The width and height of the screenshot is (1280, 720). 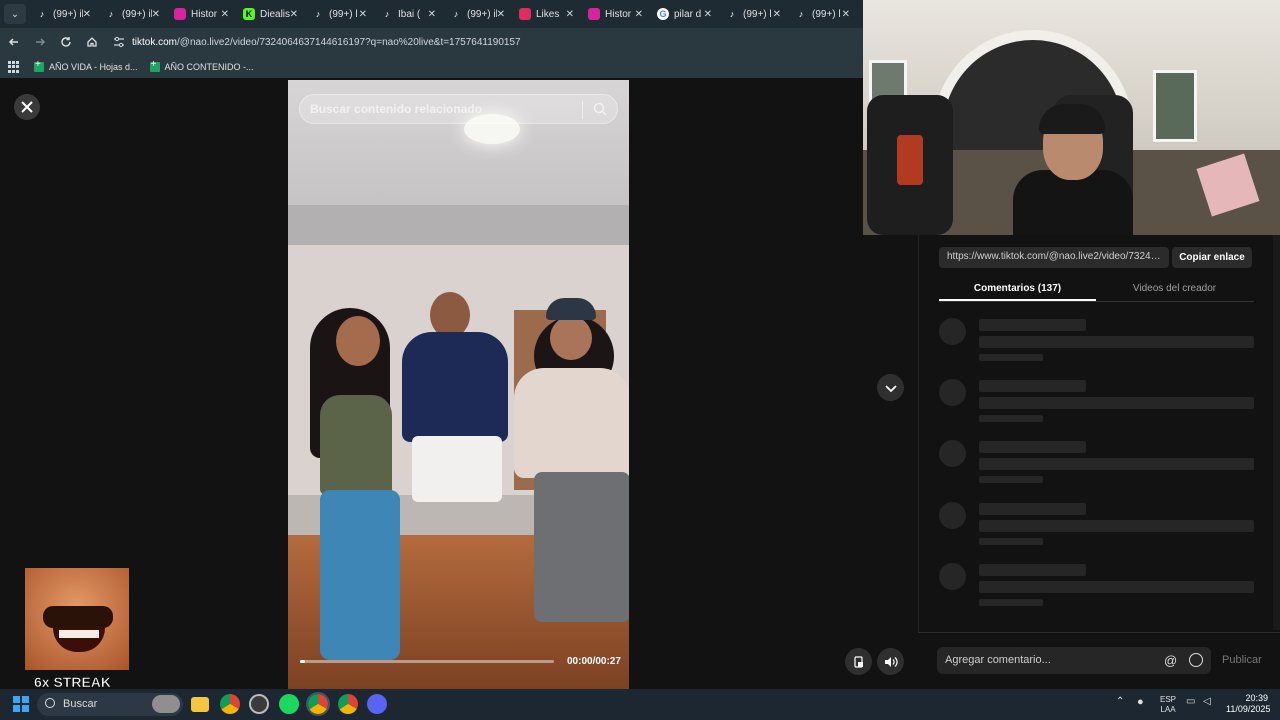 What do you see at coordinates (358, 341) in the screenshot?
I see `person-left-face` at bounding box center [358, 341].